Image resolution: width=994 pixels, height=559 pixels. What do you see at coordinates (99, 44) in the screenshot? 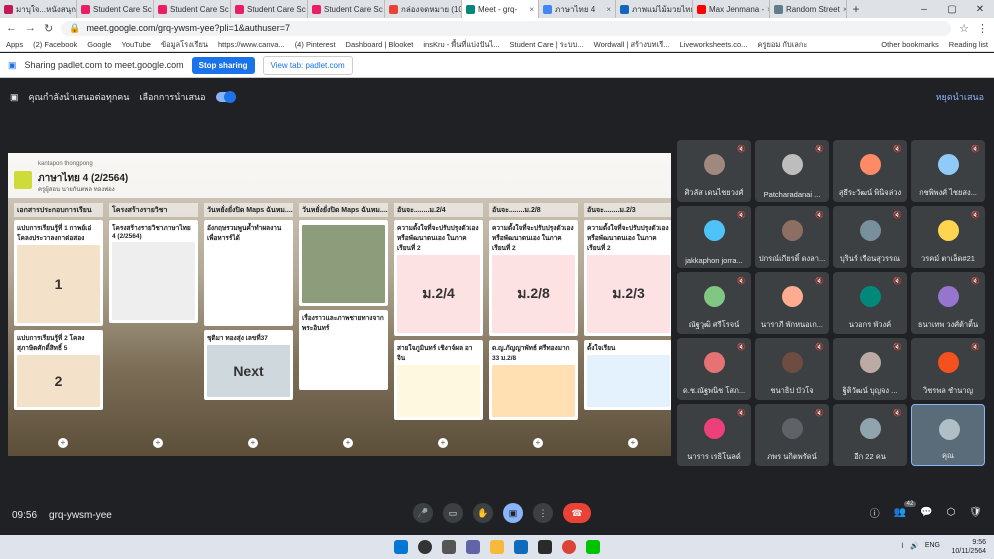
I see `bookmark-item: Google` at bounding box center [99, 44].